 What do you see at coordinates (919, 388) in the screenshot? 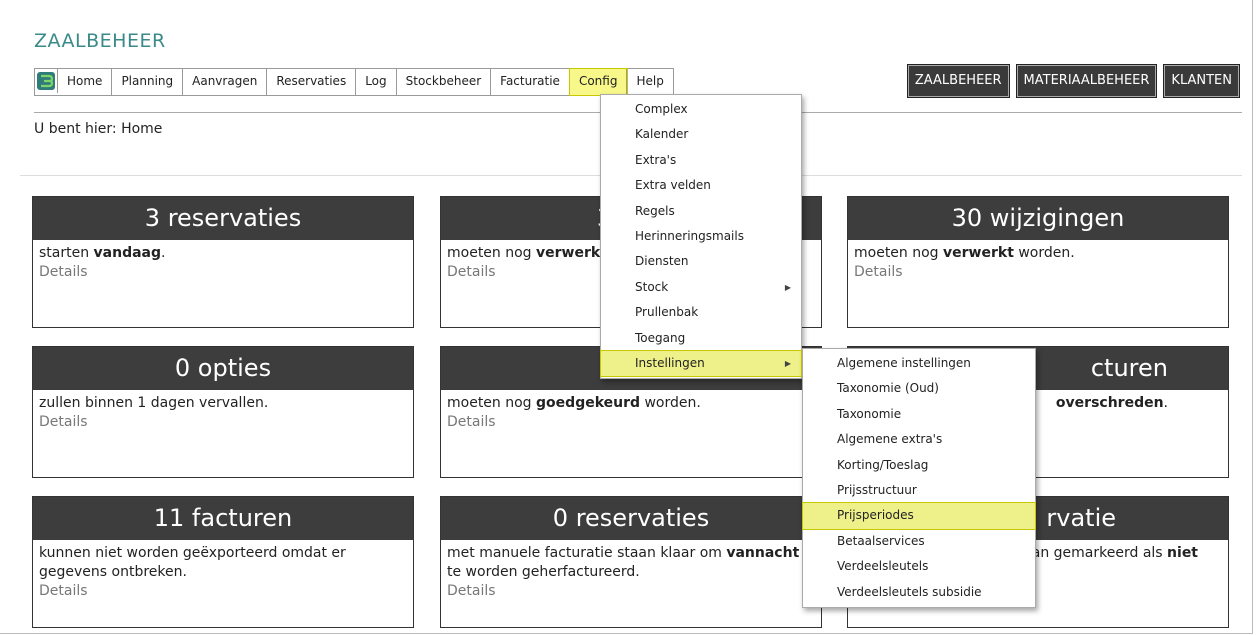
I see `instellingen-item-taxonomie-oud: Taxonomie (Oud)` at bounding box center [919, 388].